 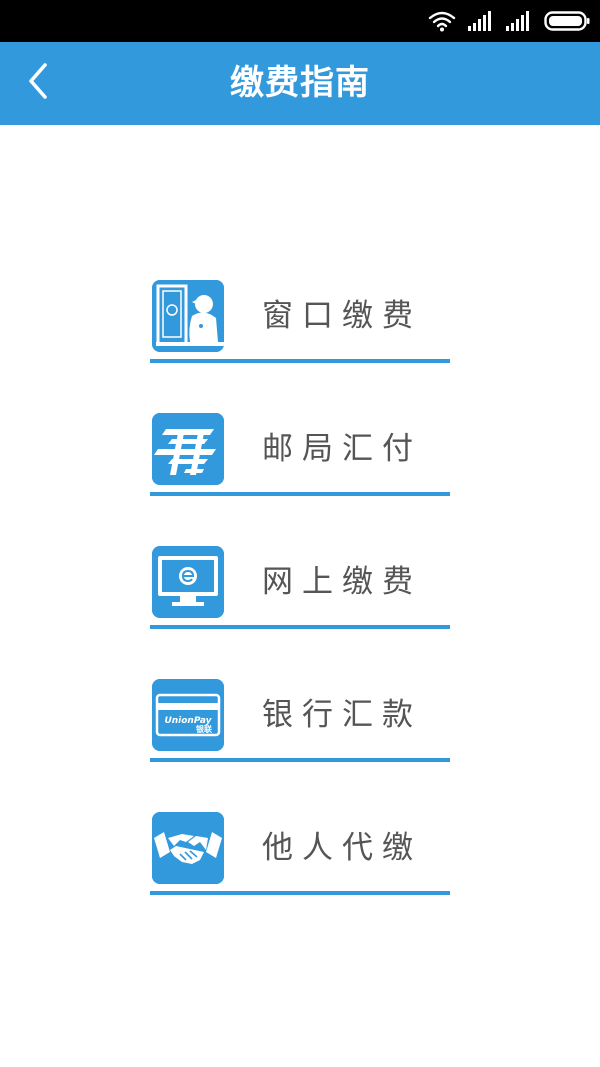 What do you see at coordinates (188, 848) in the screenshot?
I see `handshake-icon` at bounding box center [188, 848].